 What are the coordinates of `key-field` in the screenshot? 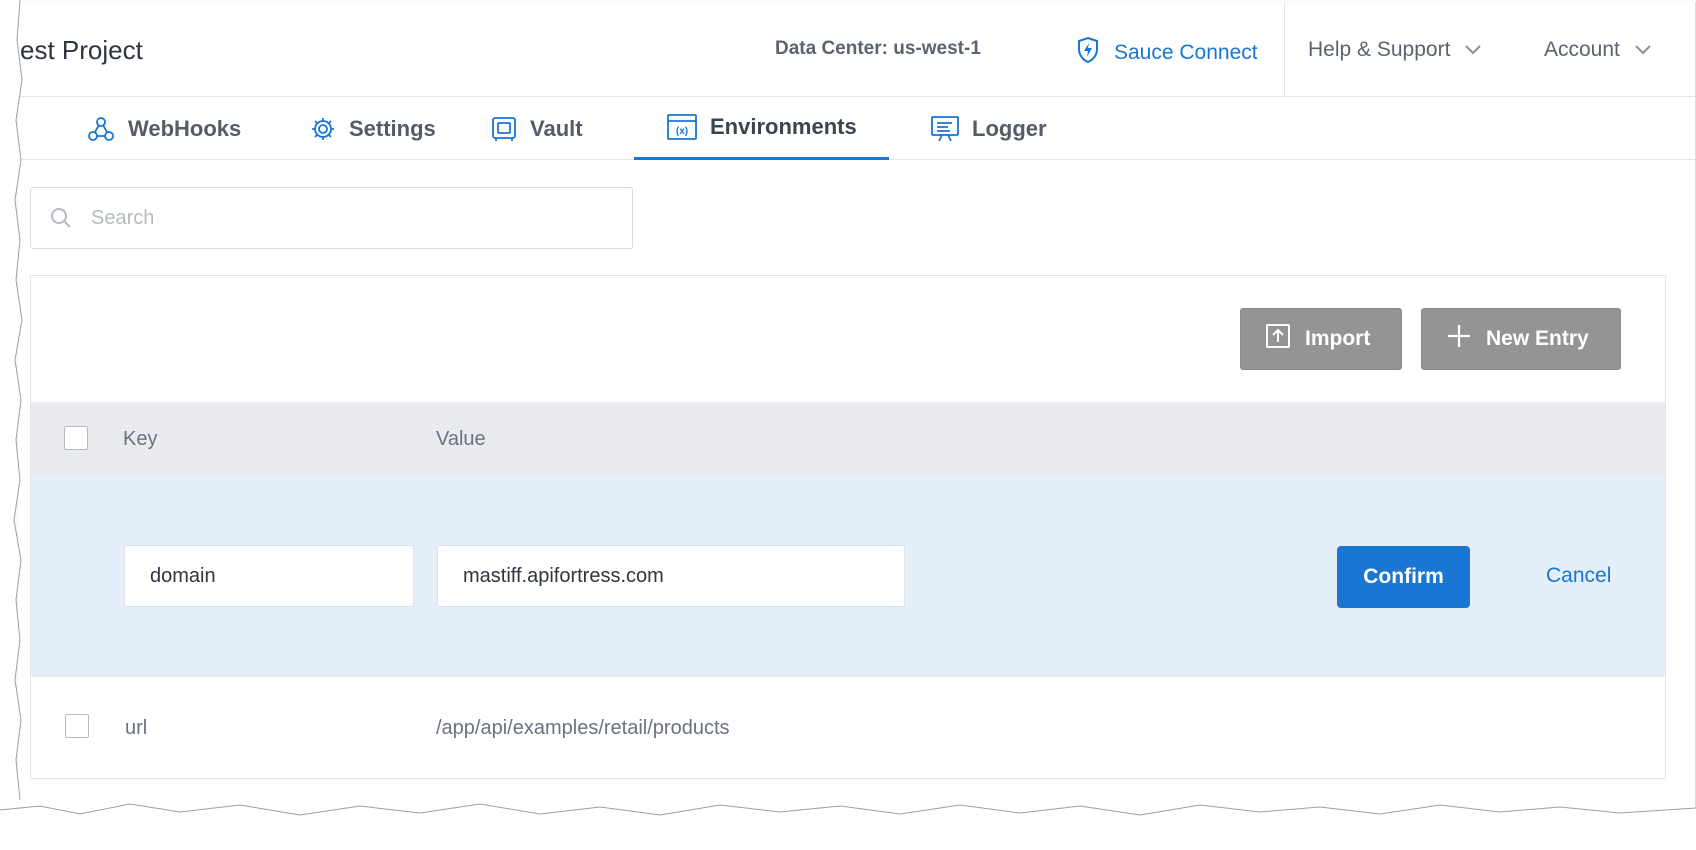 It's located at (269, 576).